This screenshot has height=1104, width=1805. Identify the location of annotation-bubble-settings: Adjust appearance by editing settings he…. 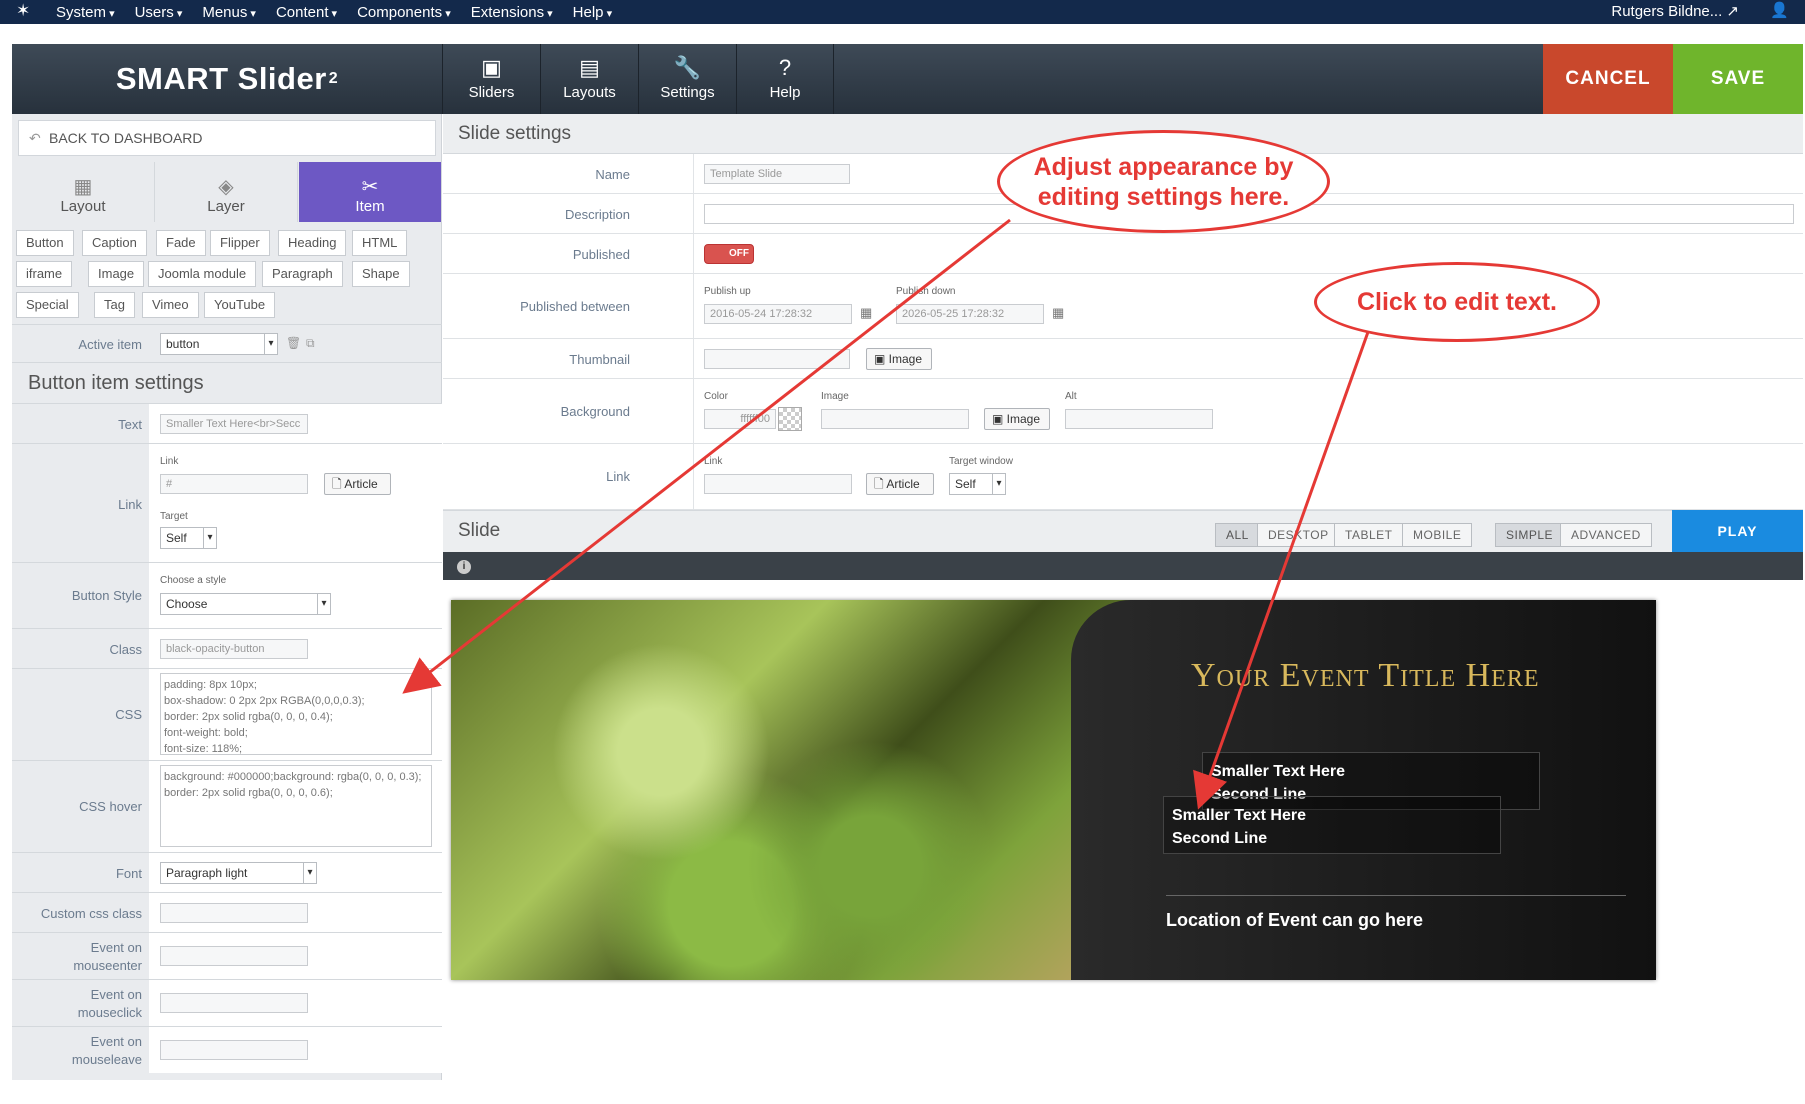
(1163, 181).